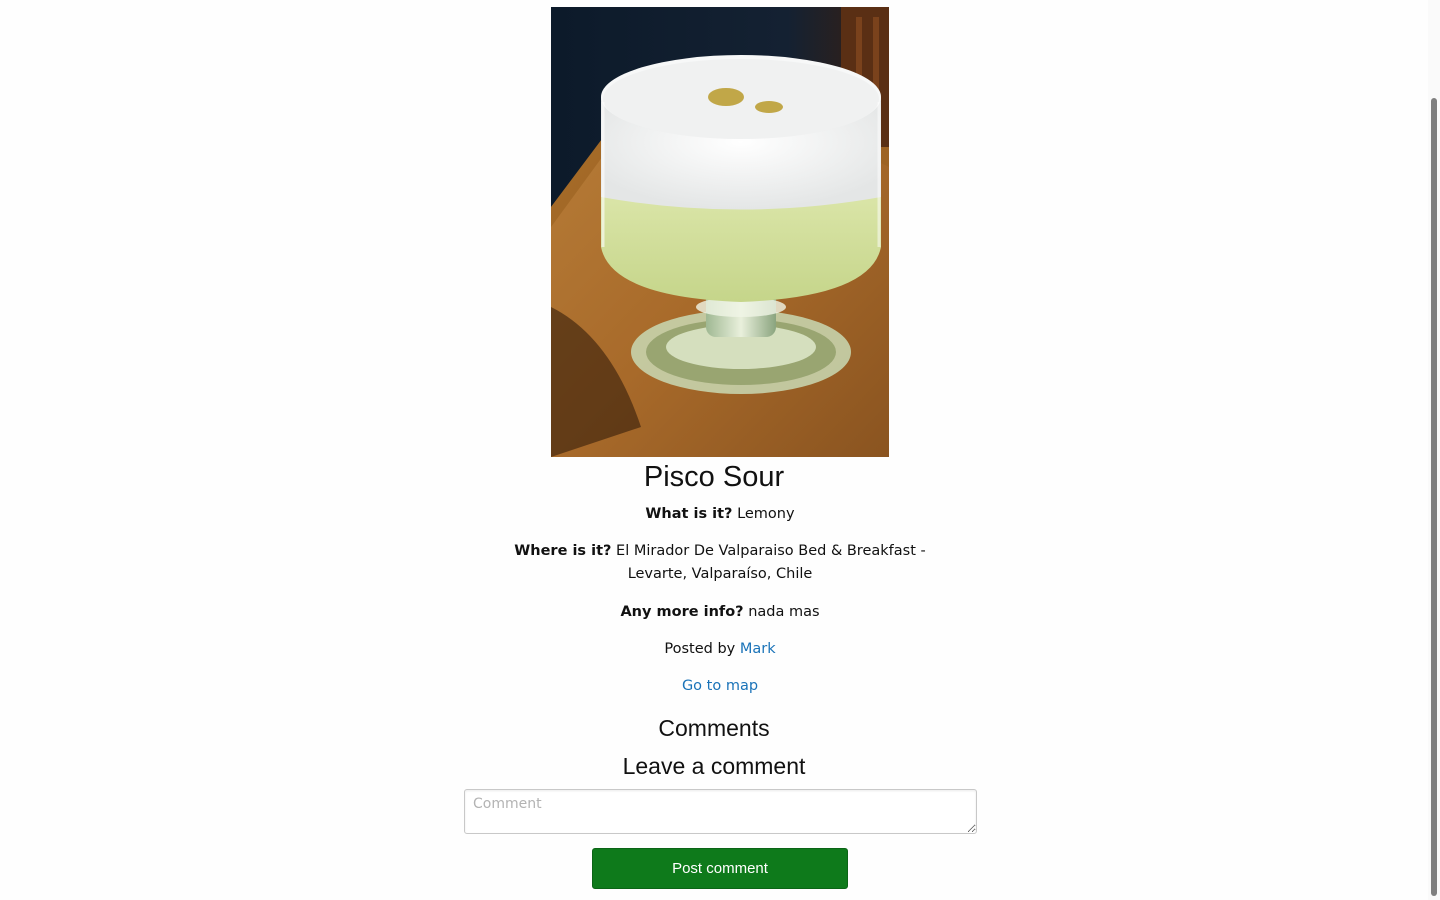  I want to click on what-is-it-line: What is it? Lemony, so click(720, 514).